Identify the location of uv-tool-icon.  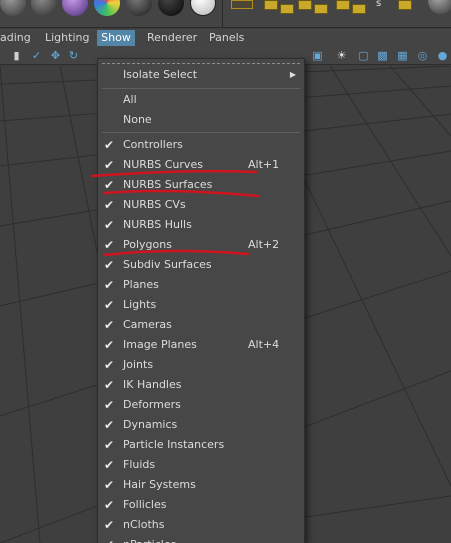
(242, 4).